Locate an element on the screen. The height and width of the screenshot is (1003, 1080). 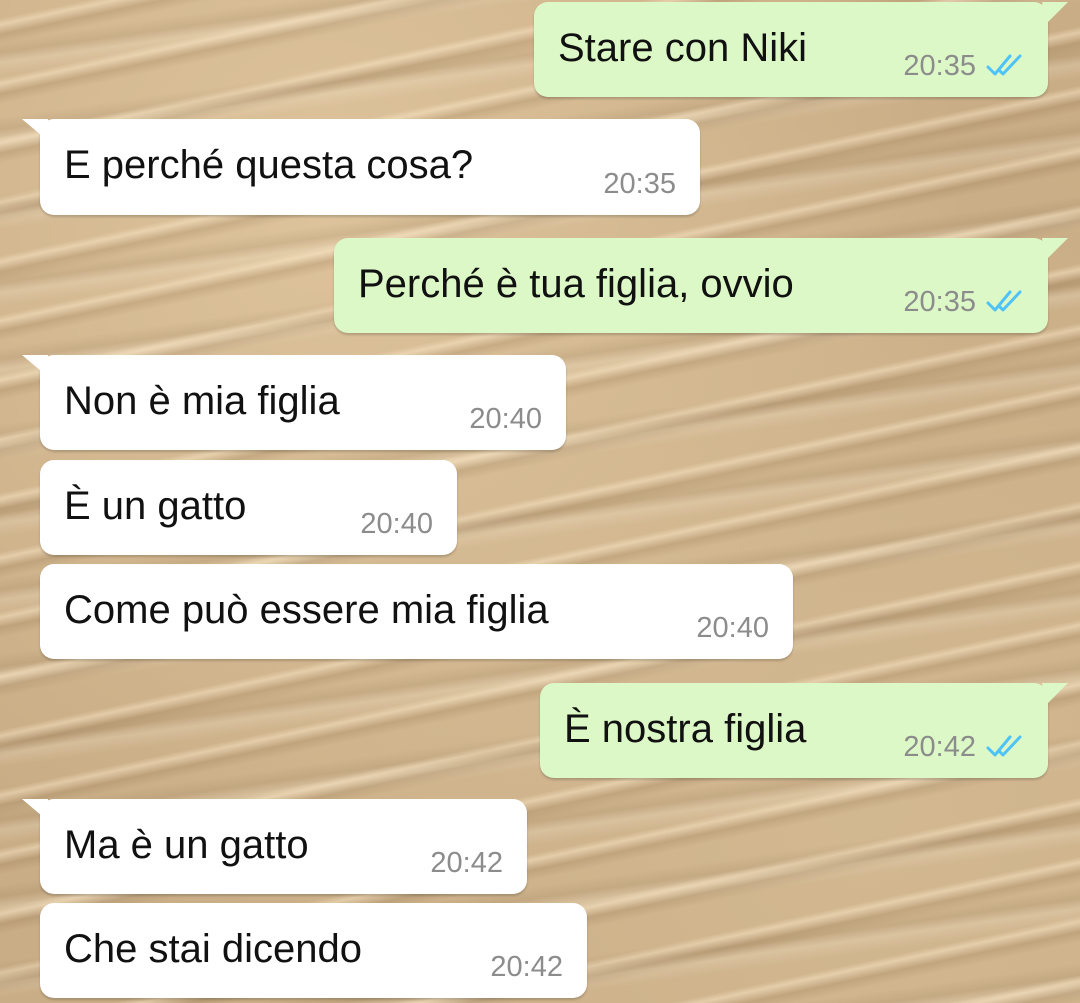
message-text: È nostra figlia is located at coordinates (685, 729).